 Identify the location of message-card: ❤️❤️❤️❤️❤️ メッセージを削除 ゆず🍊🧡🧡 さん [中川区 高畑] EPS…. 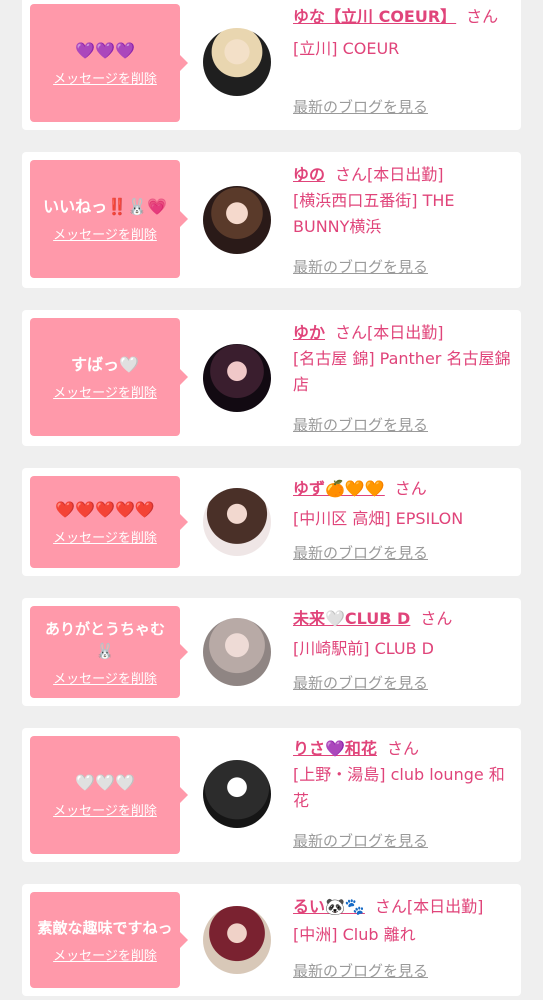
(271, 522).